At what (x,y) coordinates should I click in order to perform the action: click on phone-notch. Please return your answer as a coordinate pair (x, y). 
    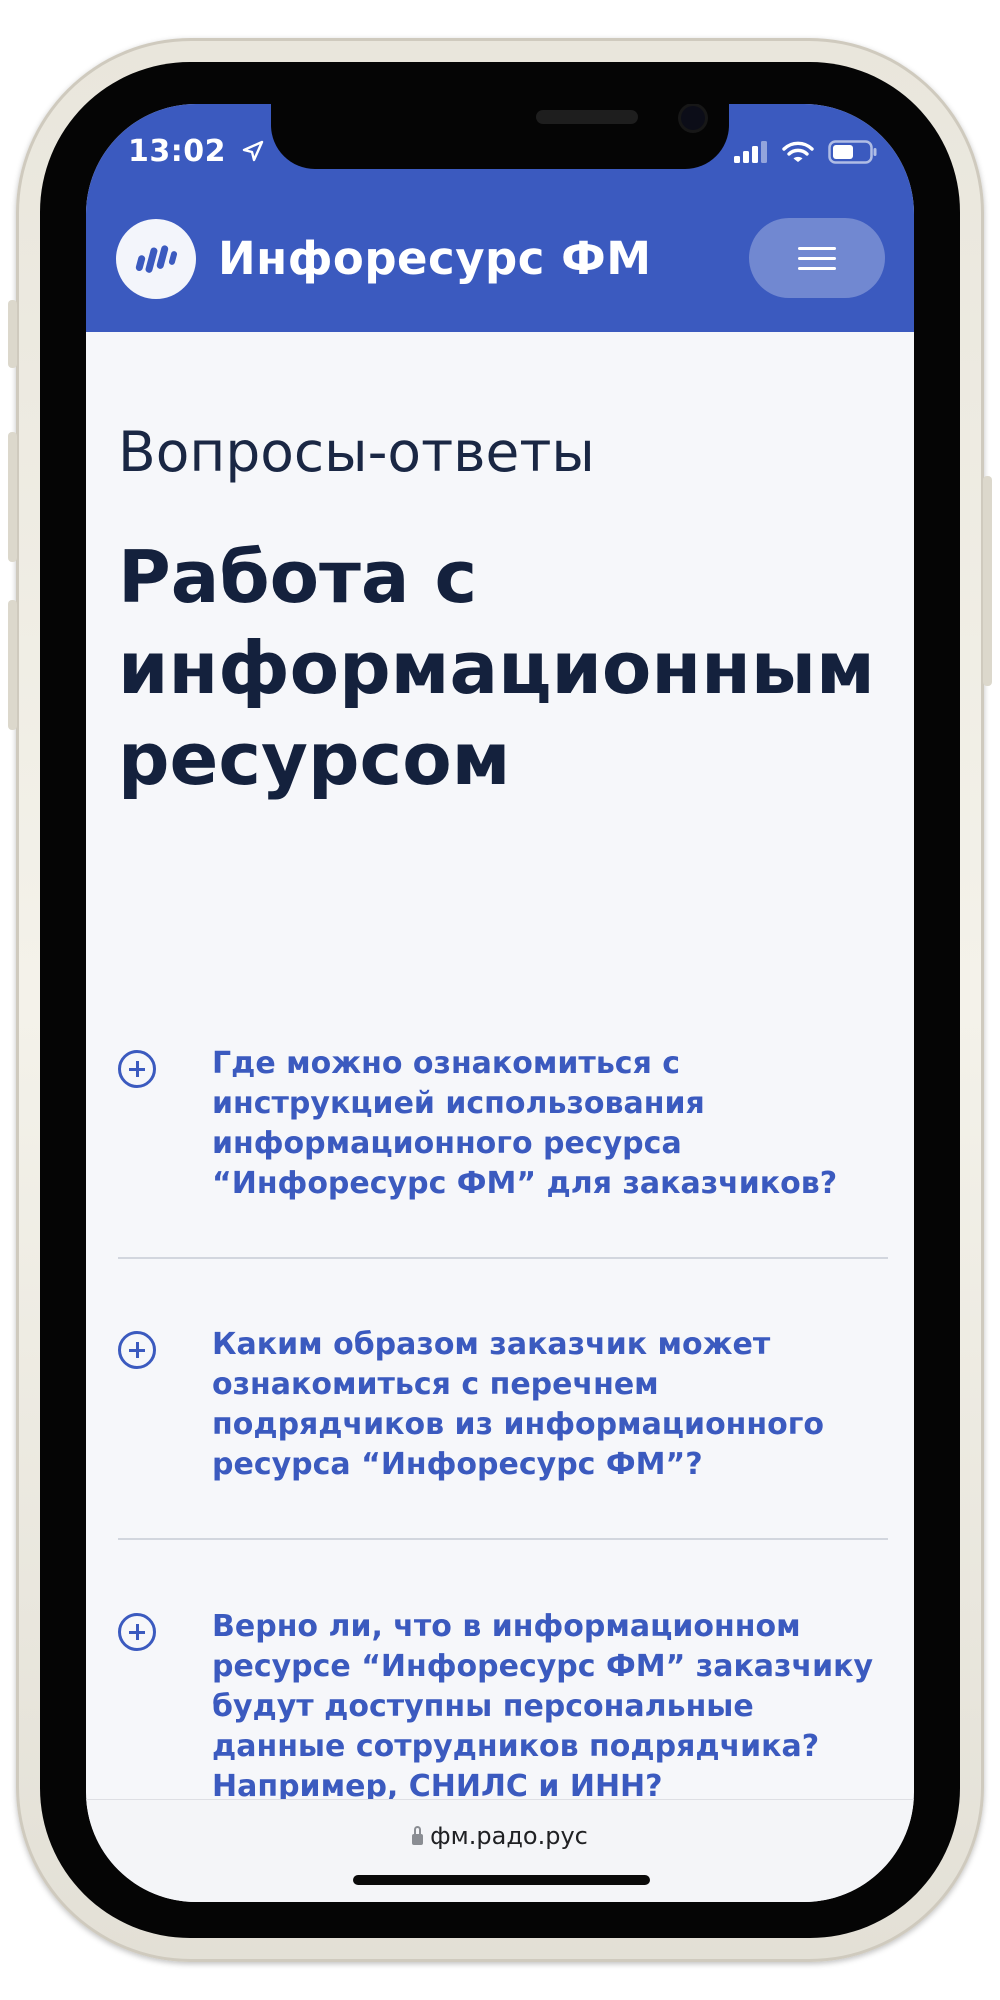
    Looking at the image, I should click on (500, 136).